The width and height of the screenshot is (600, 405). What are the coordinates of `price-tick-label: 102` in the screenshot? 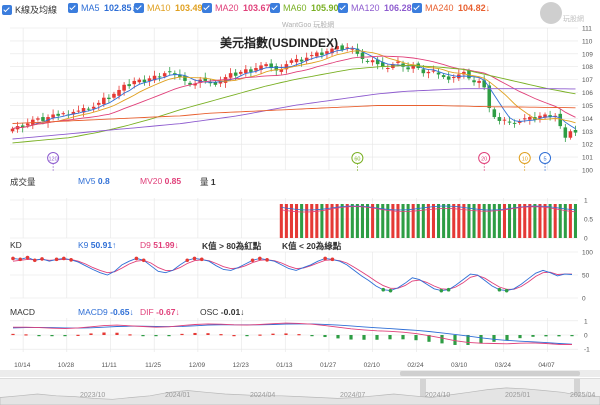 It's located at (587, 145).